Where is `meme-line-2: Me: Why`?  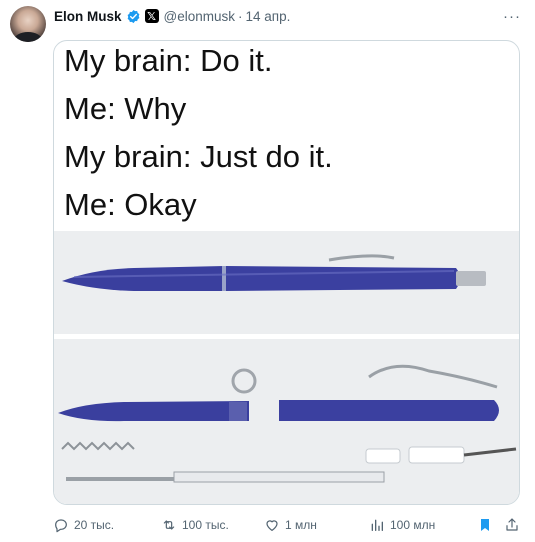 meme-line-2: Me: Why is located at coordinates (125, 108).